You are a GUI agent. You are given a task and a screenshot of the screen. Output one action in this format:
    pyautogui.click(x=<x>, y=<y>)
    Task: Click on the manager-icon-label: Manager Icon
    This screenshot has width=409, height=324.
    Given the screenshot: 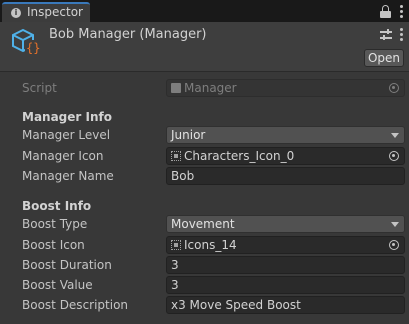 What is the action you would take?
    pyautogui.click(x=63, y=156)
    